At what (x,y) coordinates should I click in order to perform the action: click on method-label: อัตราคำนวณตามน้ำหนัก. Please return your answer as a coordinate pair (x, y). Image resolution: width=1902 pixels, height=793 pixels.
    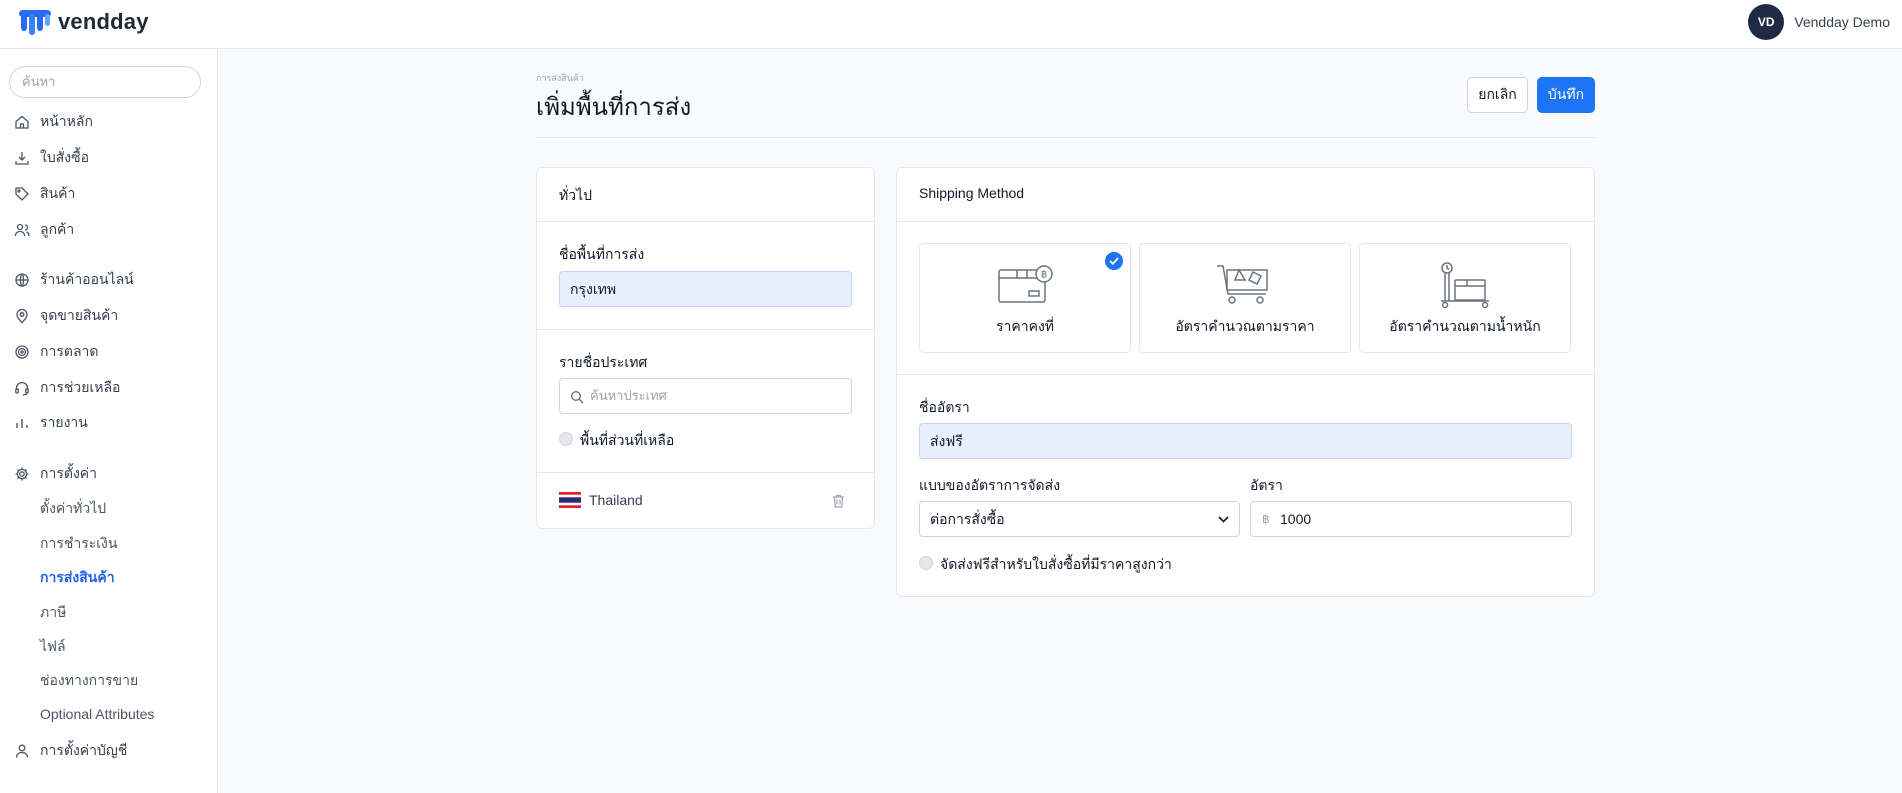
    Looking at the image, I should click on (1465, 326).